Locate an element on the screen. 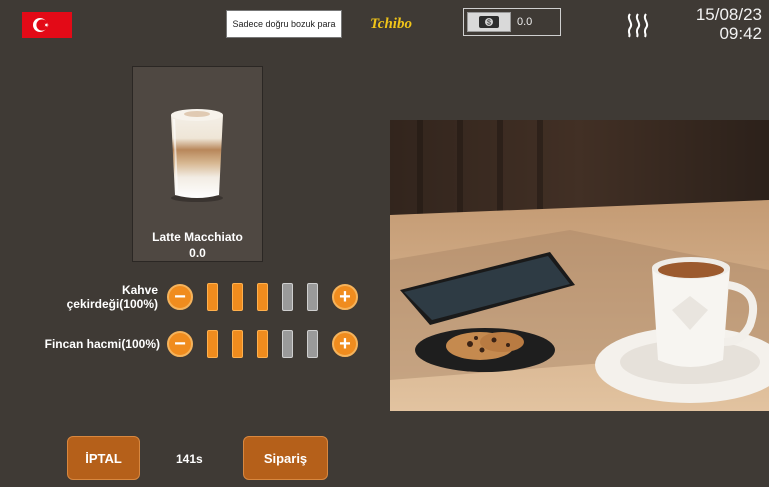 This screenshot has width=769, height=487. cup-volume-label: Fincan hacmi(100%) is located at coordinates (102, 344).